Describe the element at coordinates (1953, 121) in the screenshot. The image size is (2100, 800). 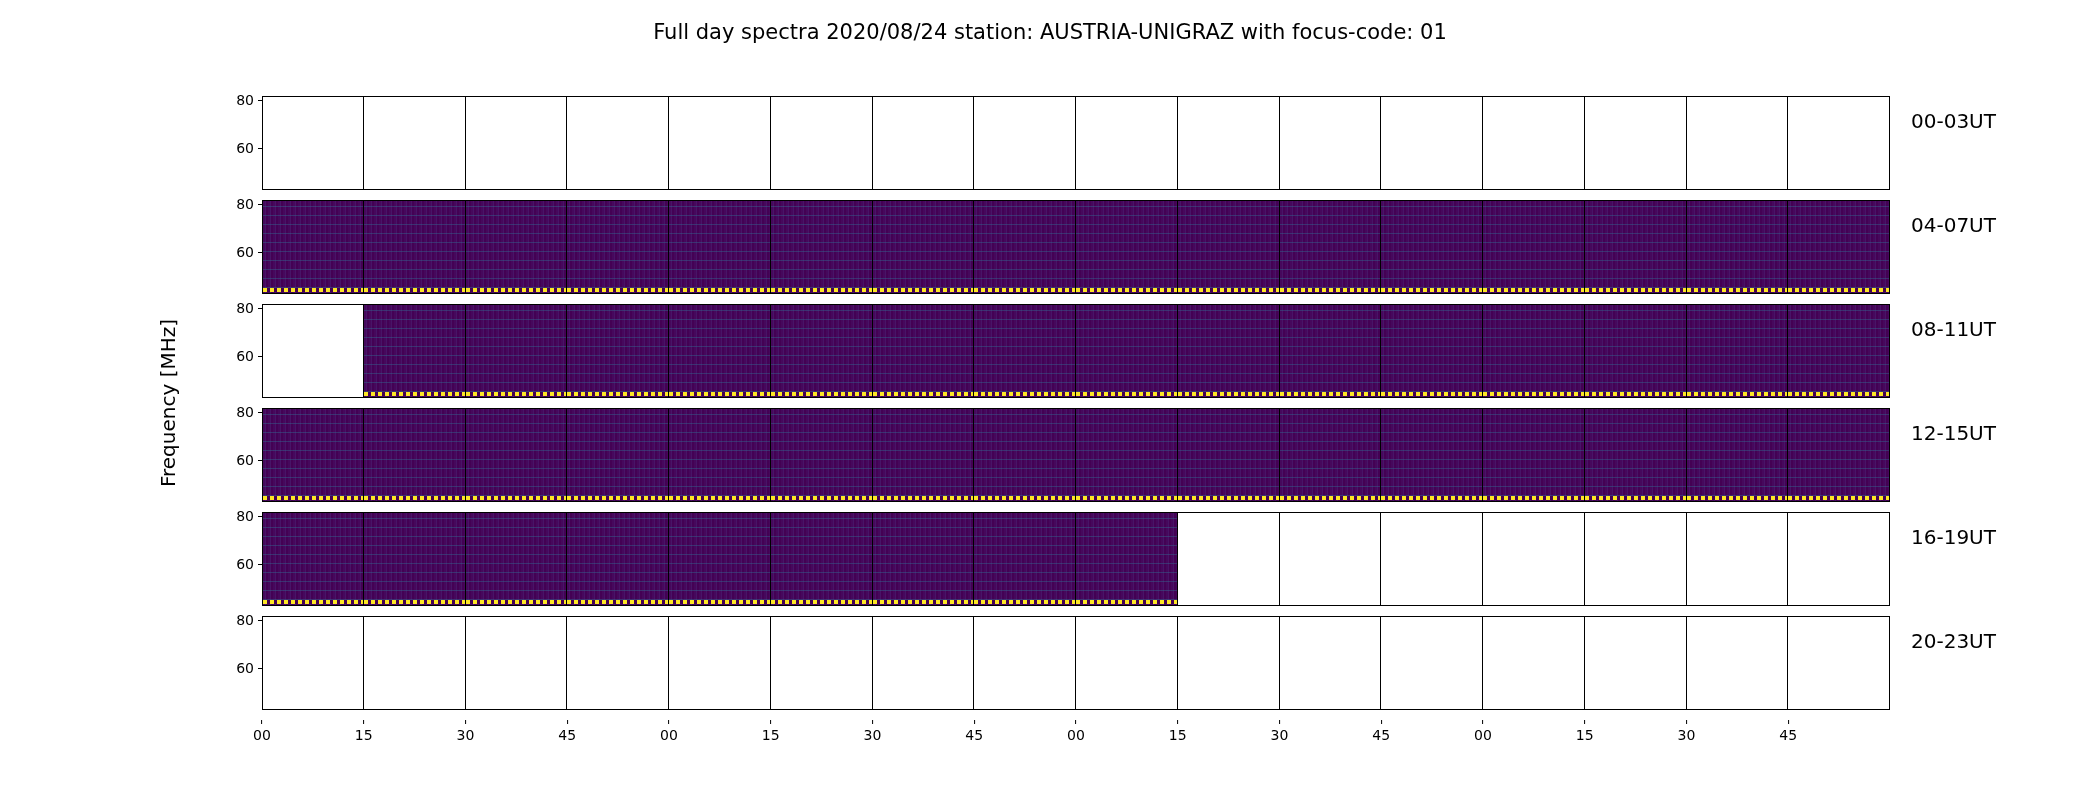
I see `row-label: 00-03UT` at that location.